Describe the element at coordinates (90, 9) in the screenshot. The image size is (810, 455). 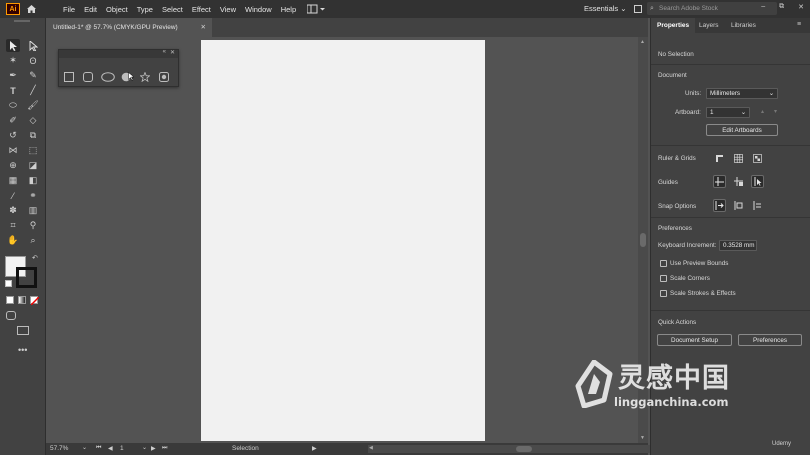
I see `menu-edit: Edit` at that location.